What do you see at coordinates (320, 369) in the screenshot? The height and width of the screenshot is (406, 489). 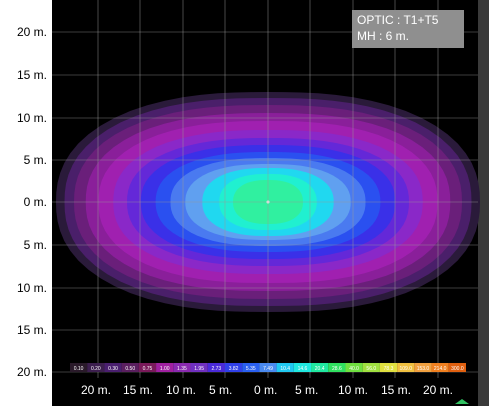 I see `legend-value: 20.4` at bounding box center [320, 369].